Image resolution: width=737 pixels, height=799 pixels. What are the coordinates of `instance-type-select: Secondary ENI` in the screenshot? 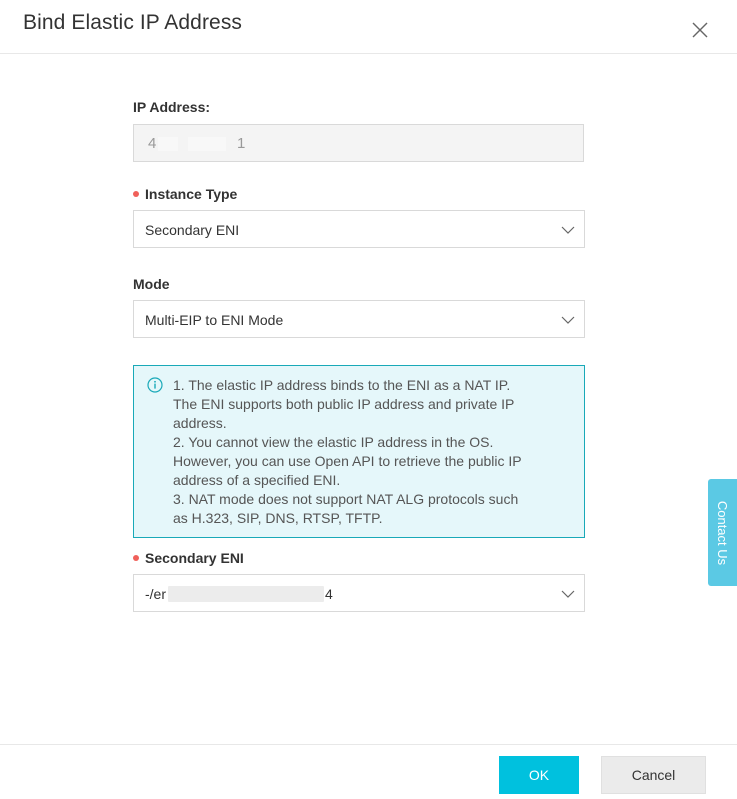 It's located at (359, 229).